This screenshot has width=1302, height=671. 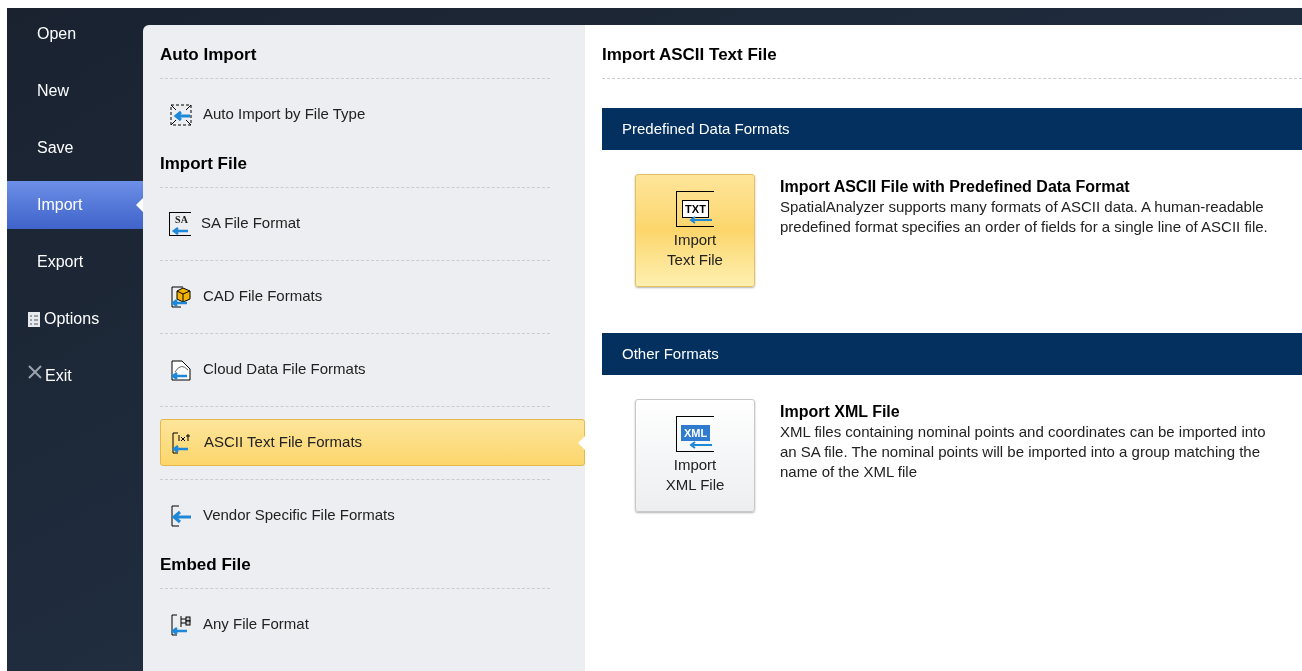 I want to click on menu-item: Exit, so click(x=75, y=376).